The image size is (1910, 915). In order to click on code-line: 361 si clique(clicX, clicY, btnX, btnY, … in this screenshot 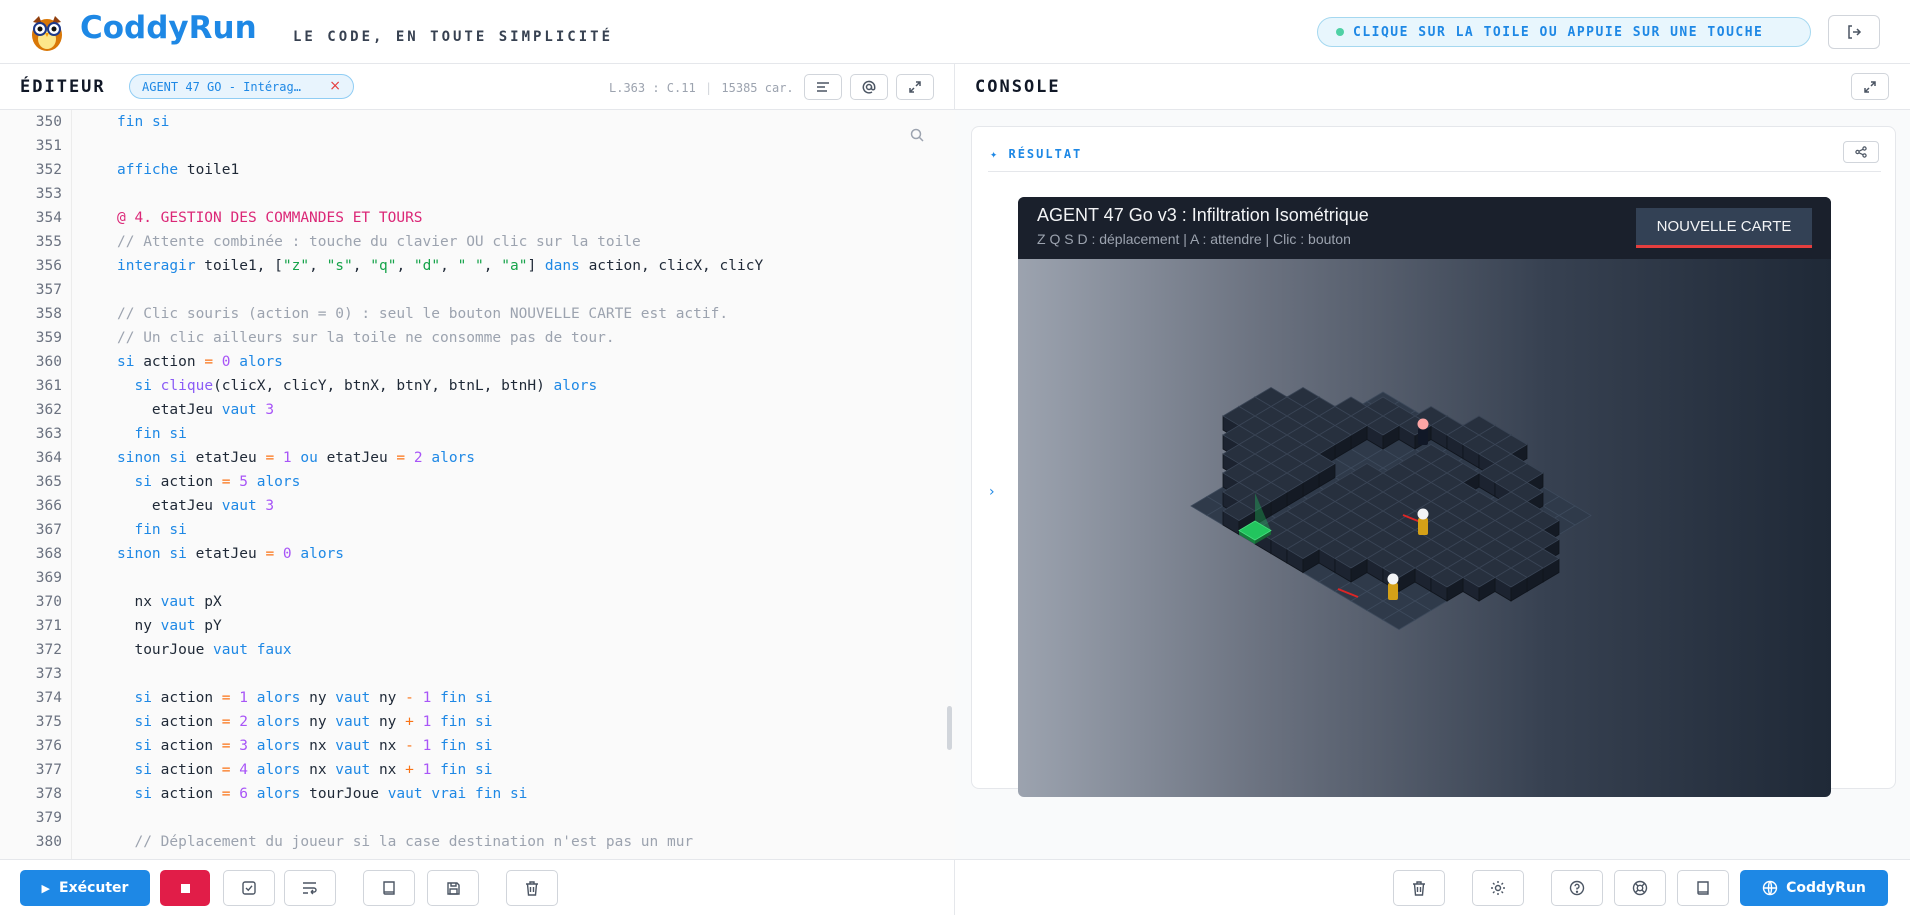, I will do `click(477, 386)`.